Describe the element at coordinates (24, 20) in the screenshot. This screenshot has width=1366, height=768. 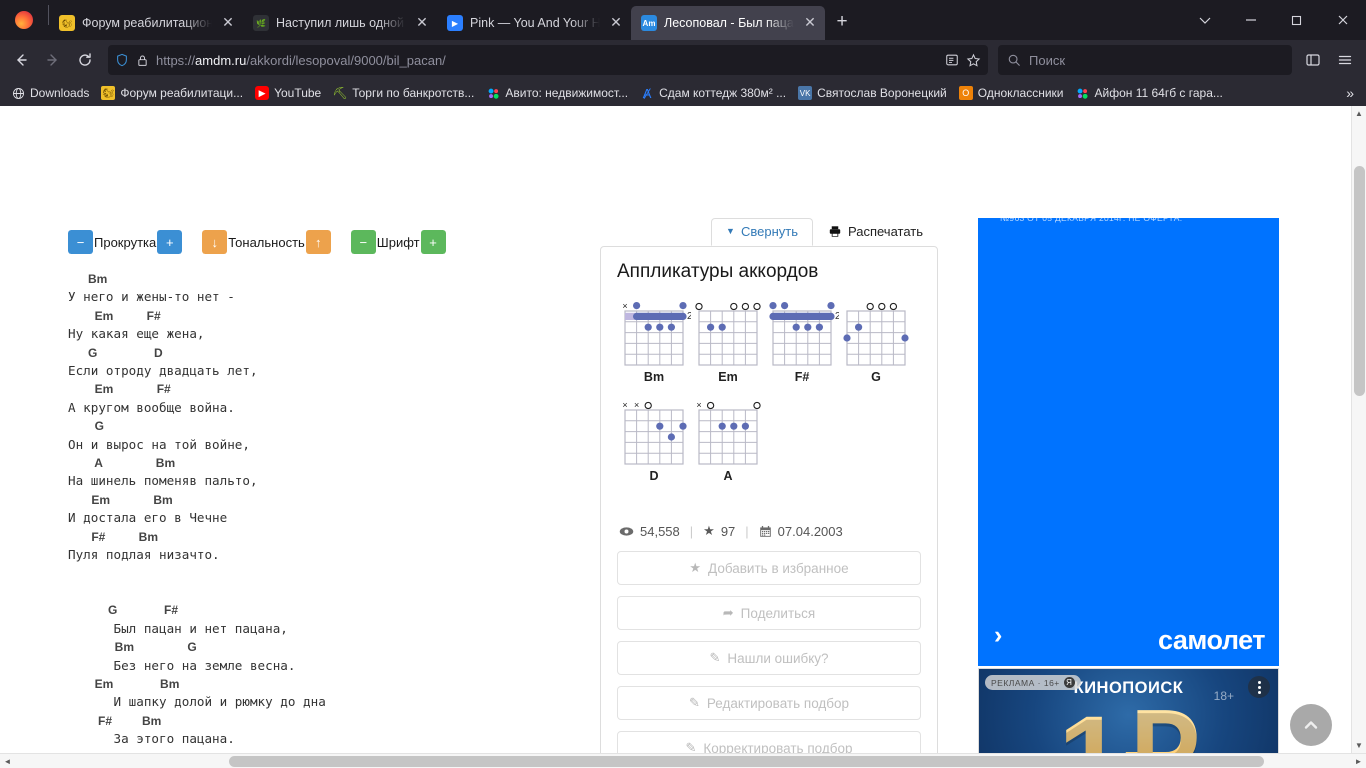
I see `firefox-logo-button` at that location.